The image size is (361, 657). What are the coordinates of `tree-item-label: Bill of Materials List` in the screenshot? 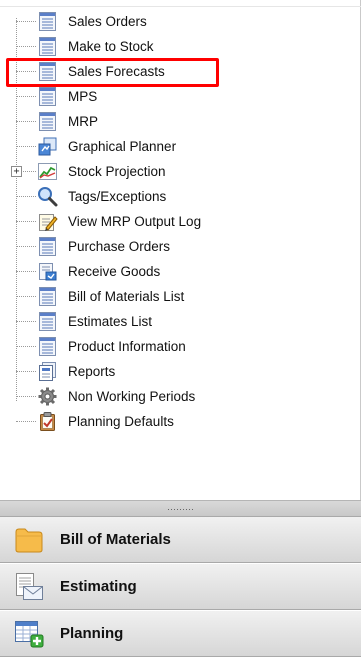 It's located at (126, 296).